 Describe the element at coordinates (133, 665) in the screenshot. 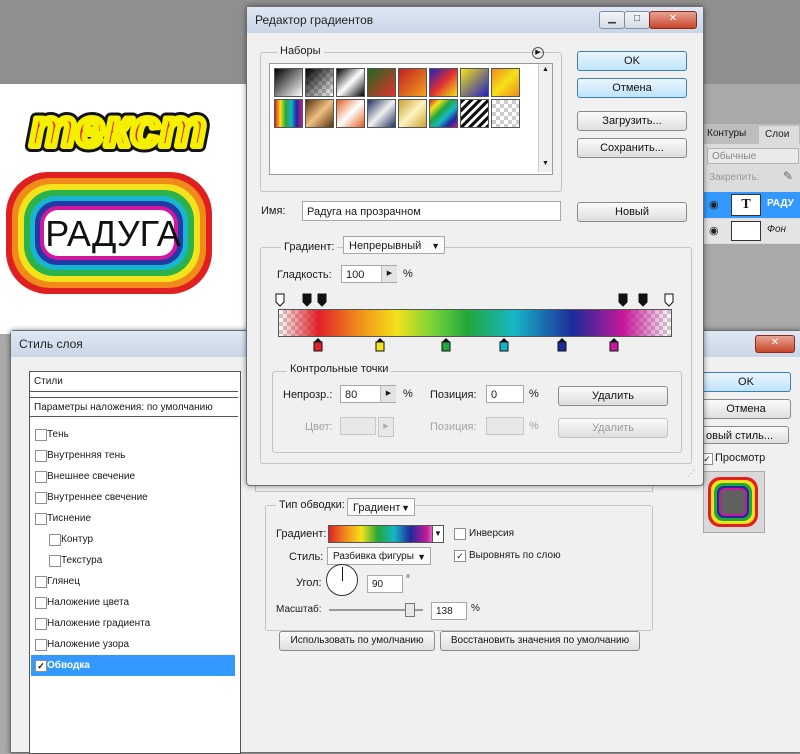

I see `style-list-item: ✓ Обводка` at that location.